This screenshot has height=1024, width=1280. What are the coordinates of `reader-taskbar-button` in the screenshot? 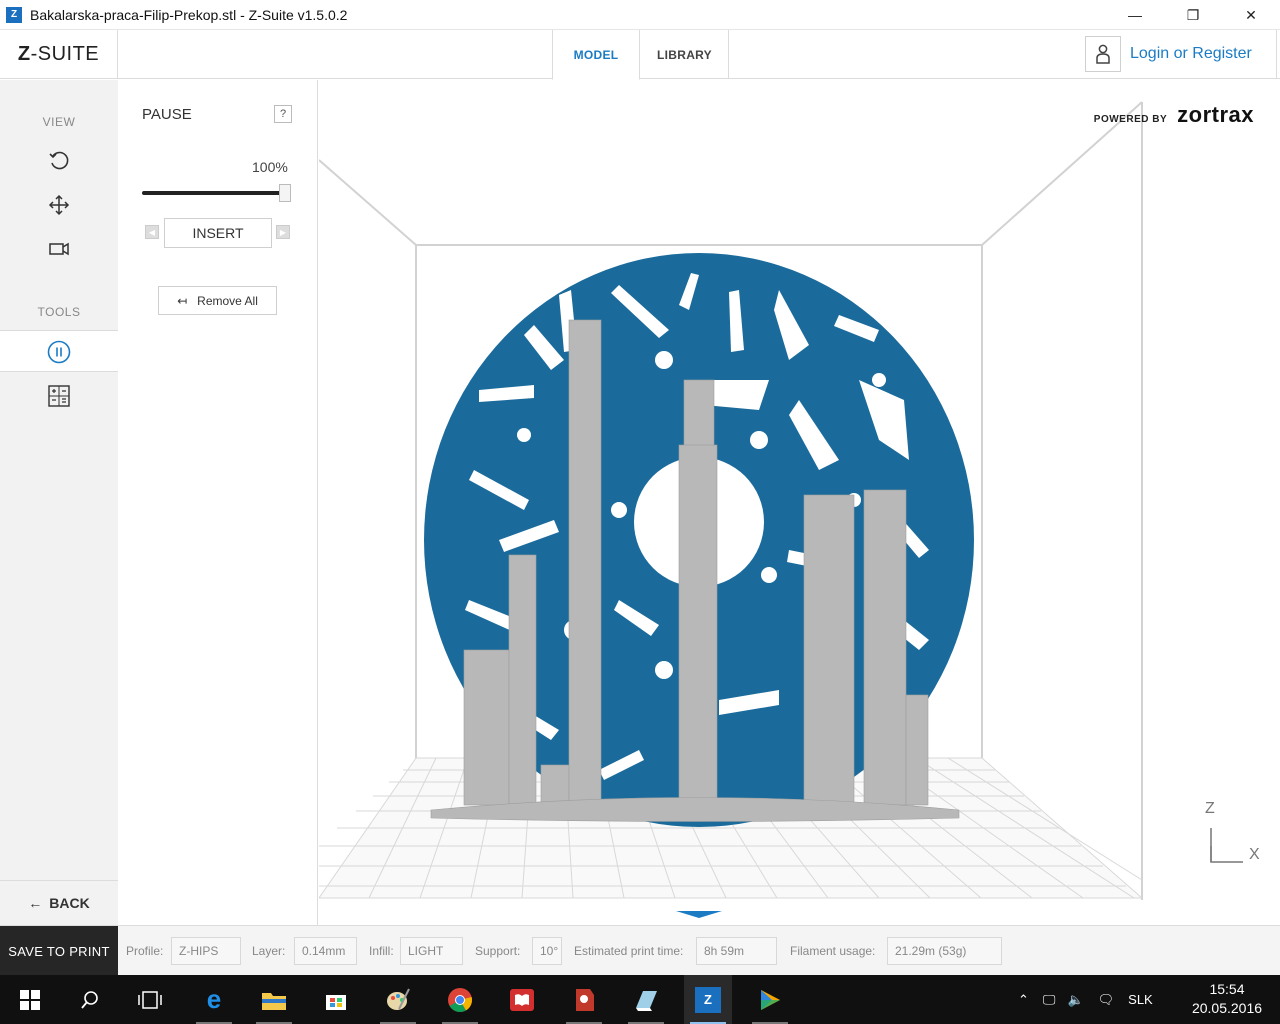 It's located at (522, 999).